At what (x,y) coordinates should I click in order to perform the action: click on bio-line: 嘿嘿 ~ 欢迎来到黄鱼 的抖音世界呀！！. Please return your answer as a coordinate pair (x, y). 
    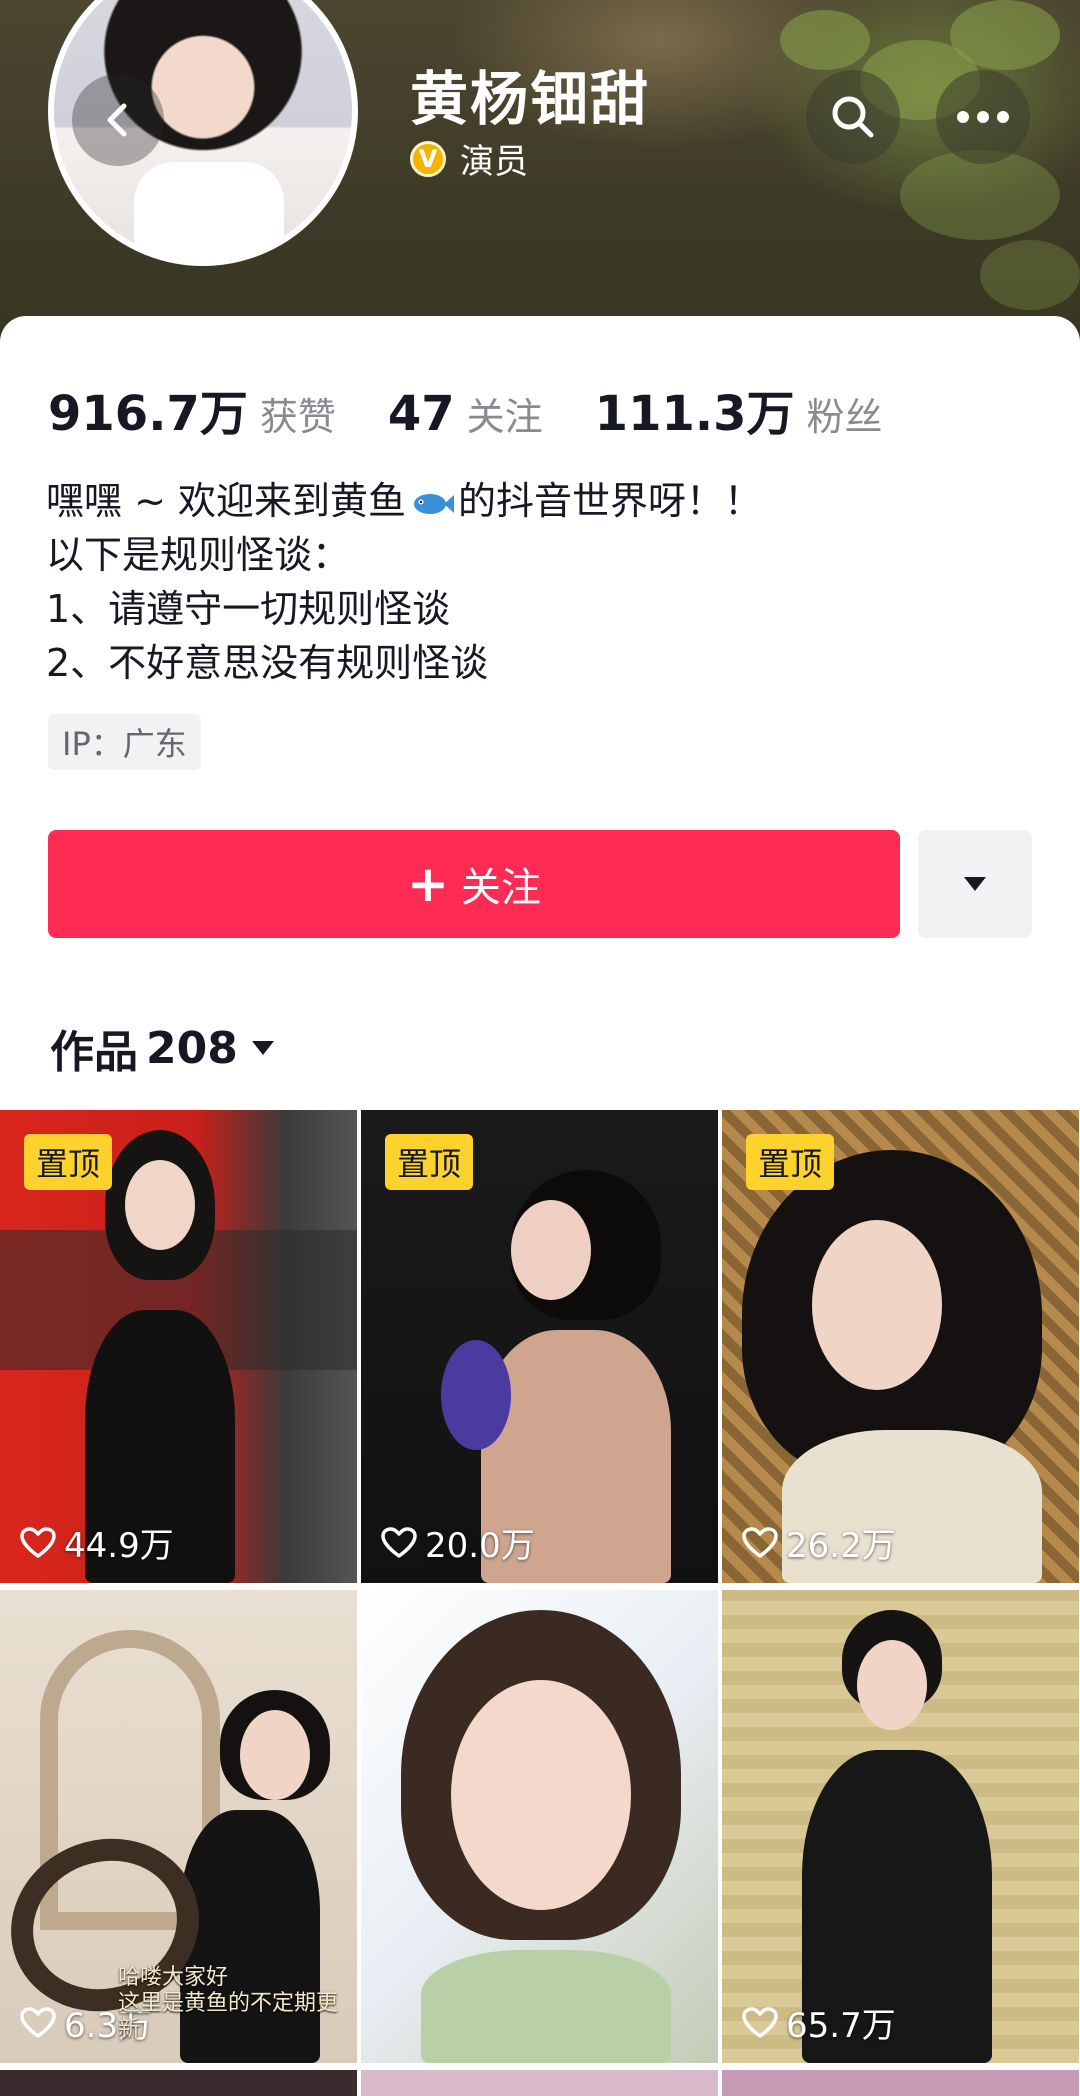
    Looking at the image, I should click on (404, 501).